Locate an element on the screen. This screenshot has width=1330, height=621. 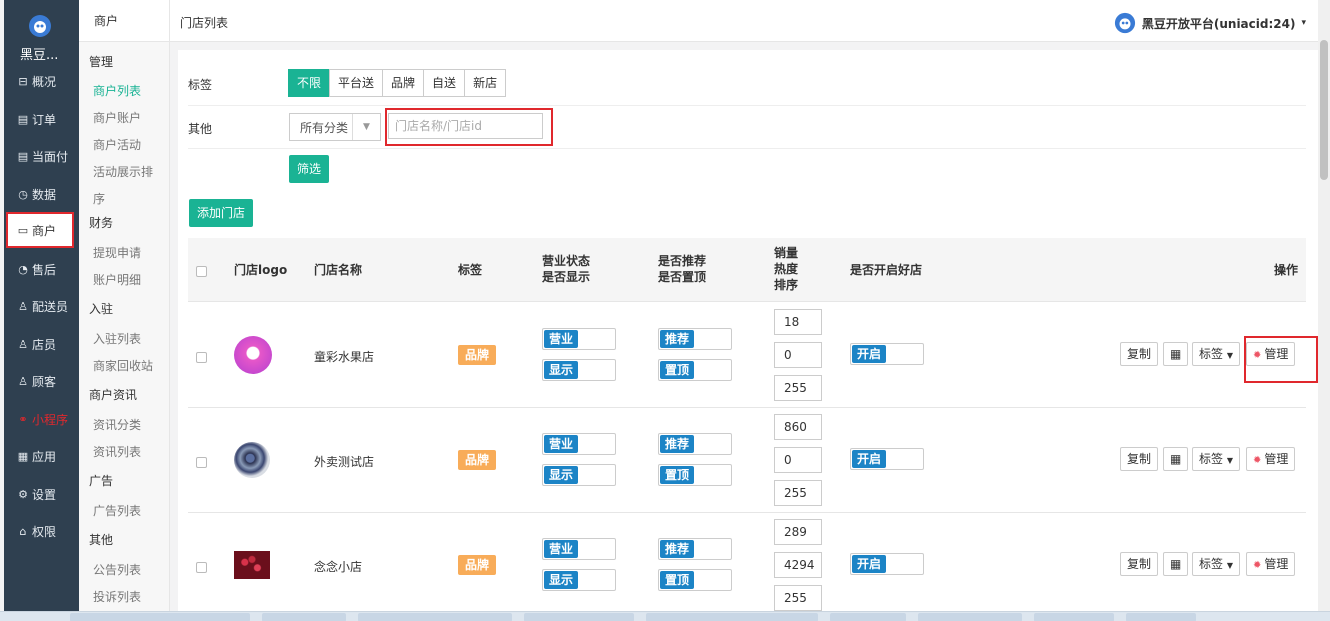
link-ads-list: 广告列表 is located at coordinates (117, 510).